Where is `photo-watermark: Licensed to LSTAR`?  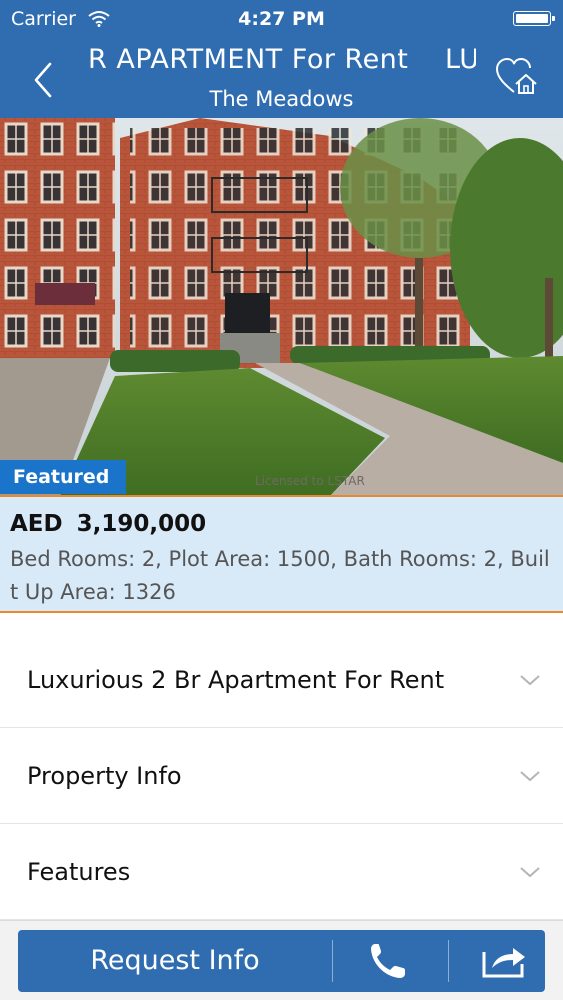
photo-watermark: Licensed to LSTAR is located at coordinates (310, 481).